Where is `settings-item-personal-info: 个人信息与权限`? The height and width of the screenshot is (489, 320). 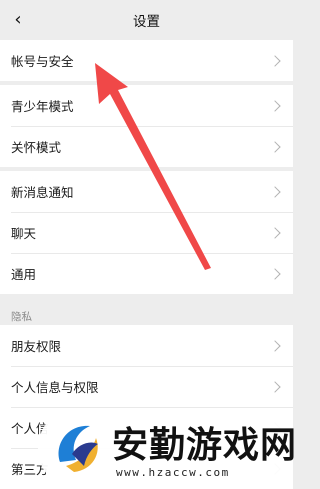 settings-item-personal-info: 个人信息与权限 is located at coordinates (146, 386).